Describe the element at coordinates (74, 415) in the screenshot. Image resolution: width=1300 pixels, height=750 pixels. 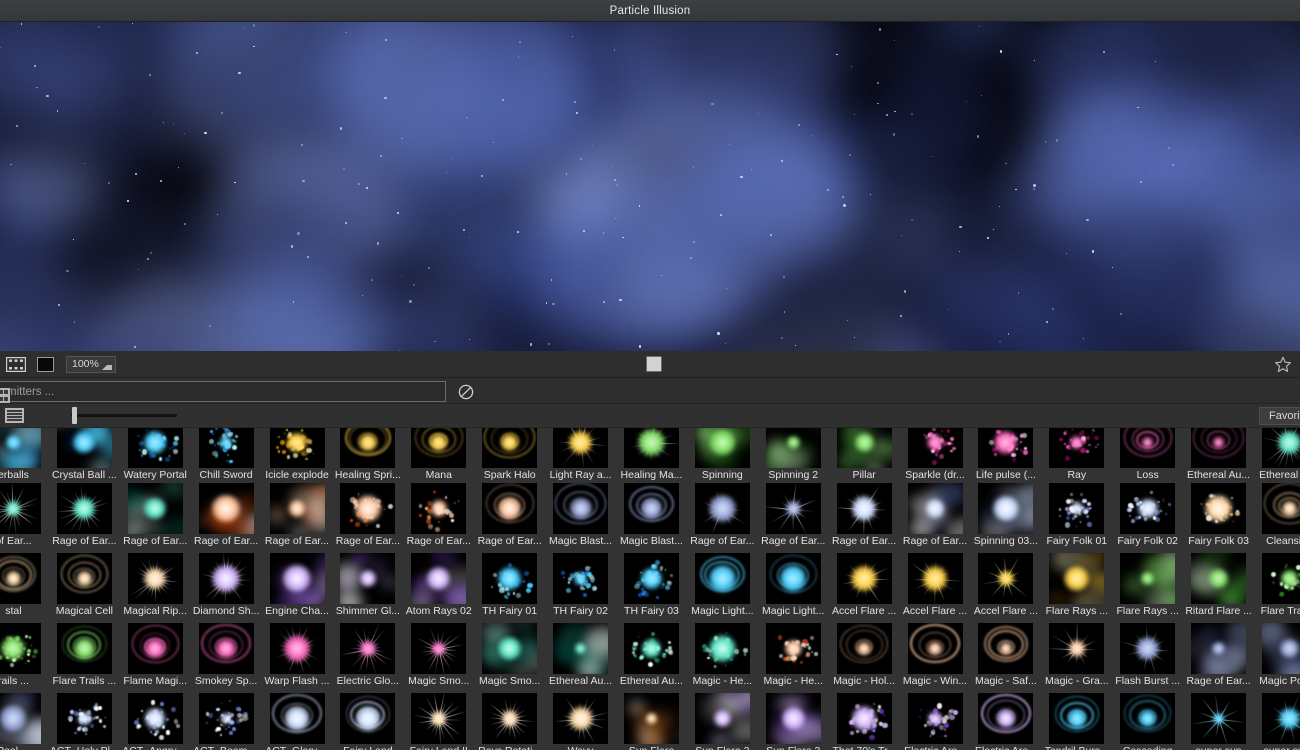
I see `slider-handle` at that location.